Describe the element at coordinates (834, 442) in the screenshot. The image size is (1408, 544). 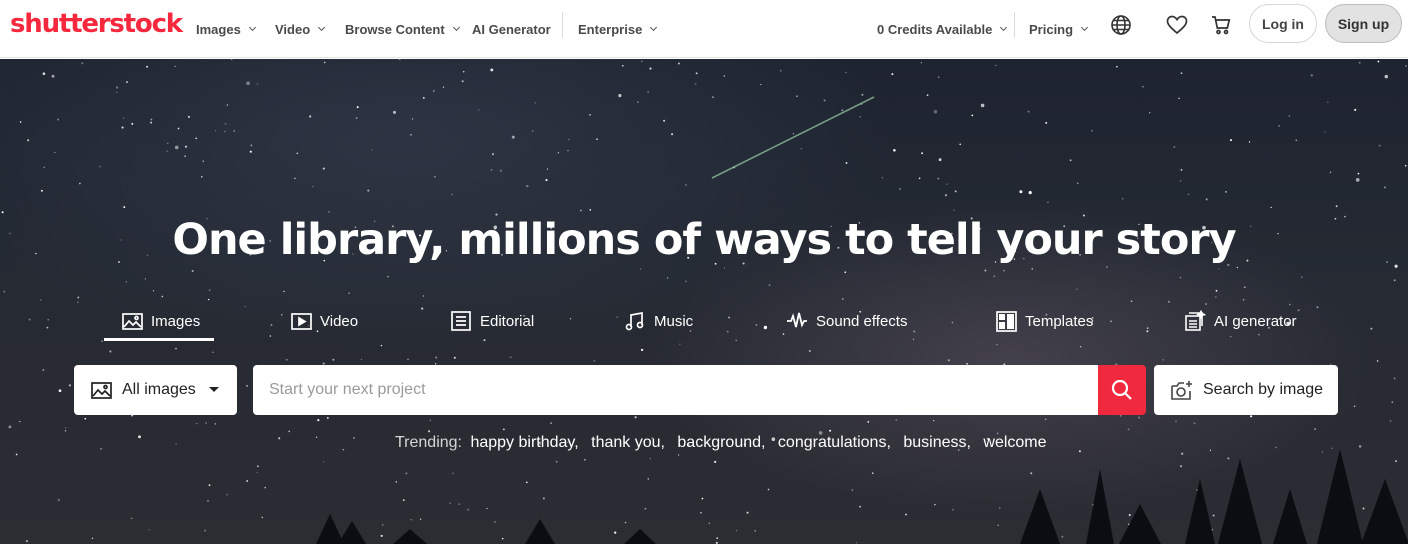
I see `trending-term: congratulations,` at that location.